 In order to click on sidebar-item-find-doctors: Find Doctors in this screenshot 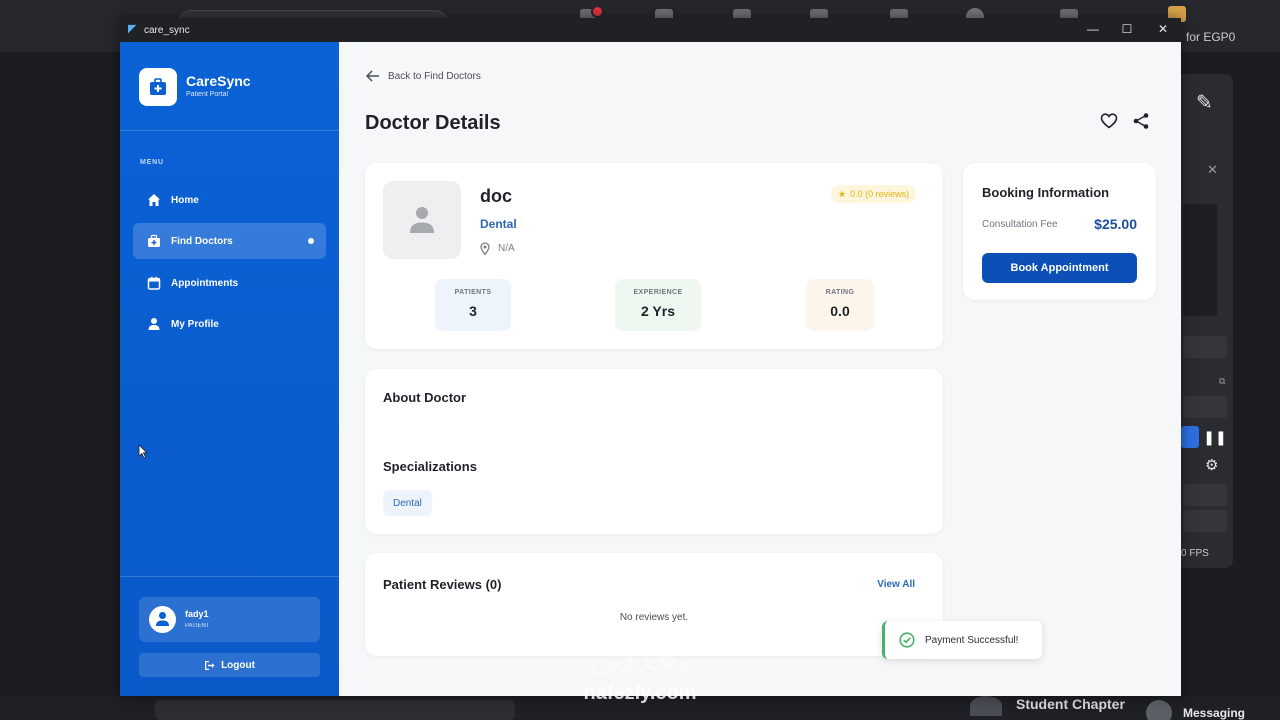, I will do `click(229, 241)`.